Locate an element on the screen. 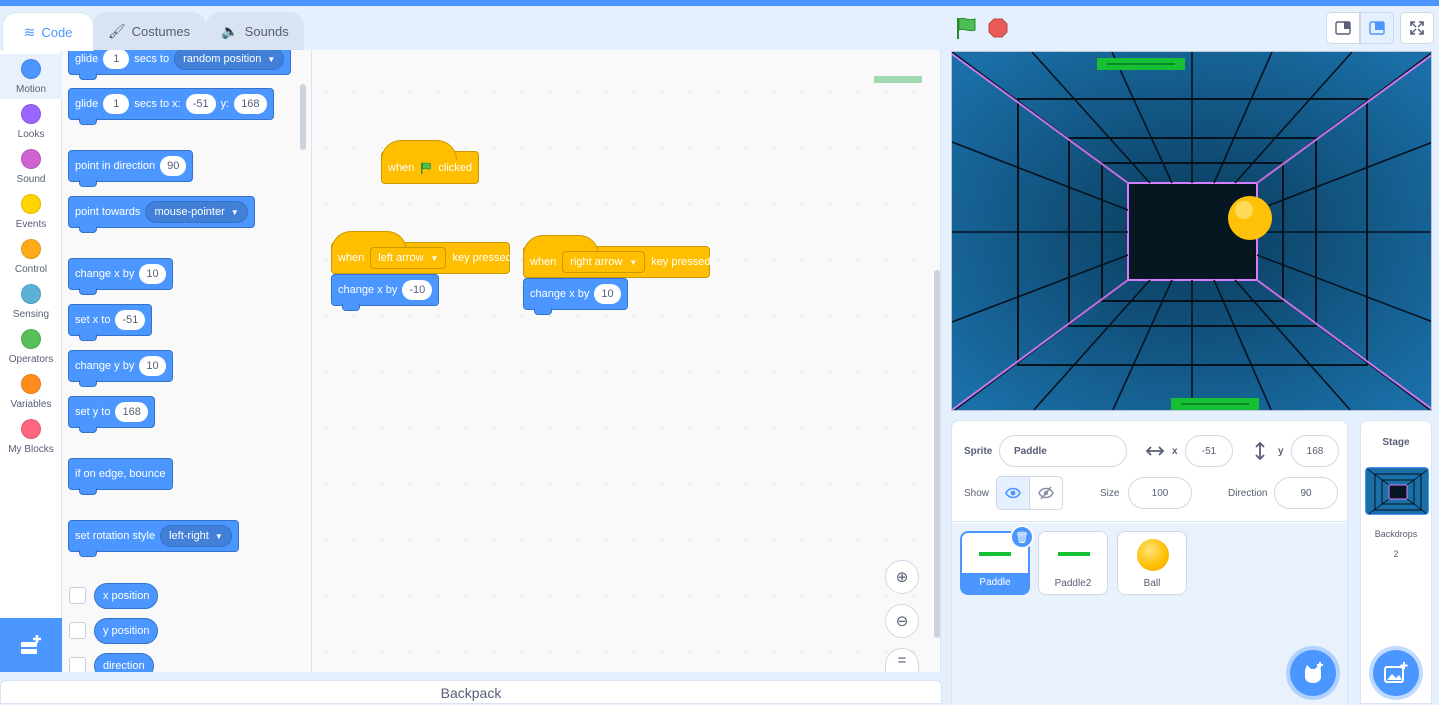  palette-scrollbar is located at coordinates (303, 117).